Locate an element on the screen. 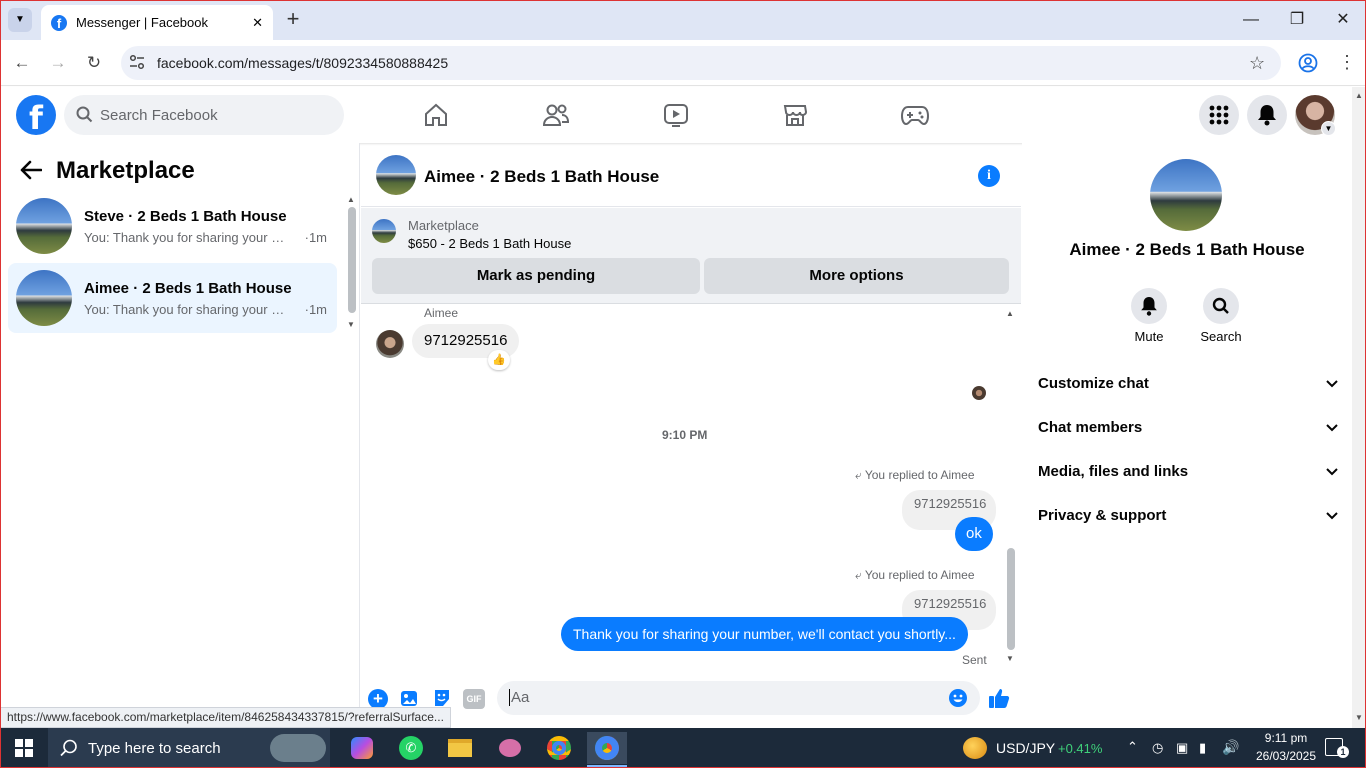 The height and width of the screenshot is (768, 1366). add-attachment-icon: + is located at coordinates (378, 699).